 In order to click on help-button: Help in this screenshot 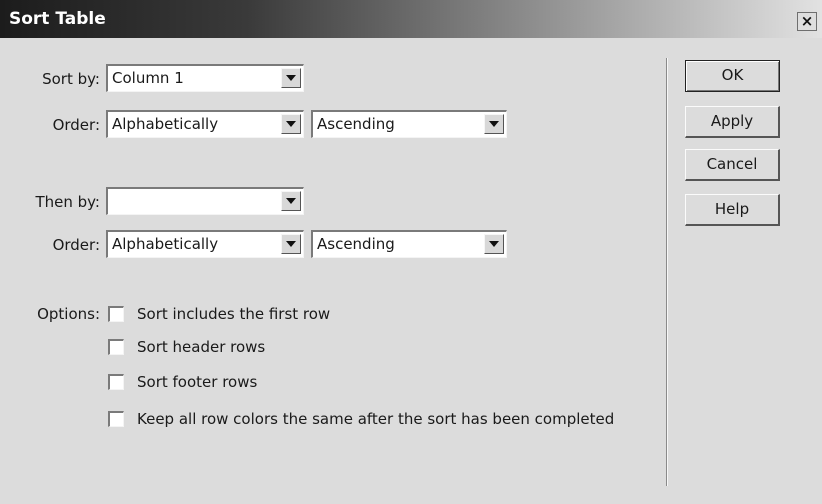, I will do `click(732, 210)`.